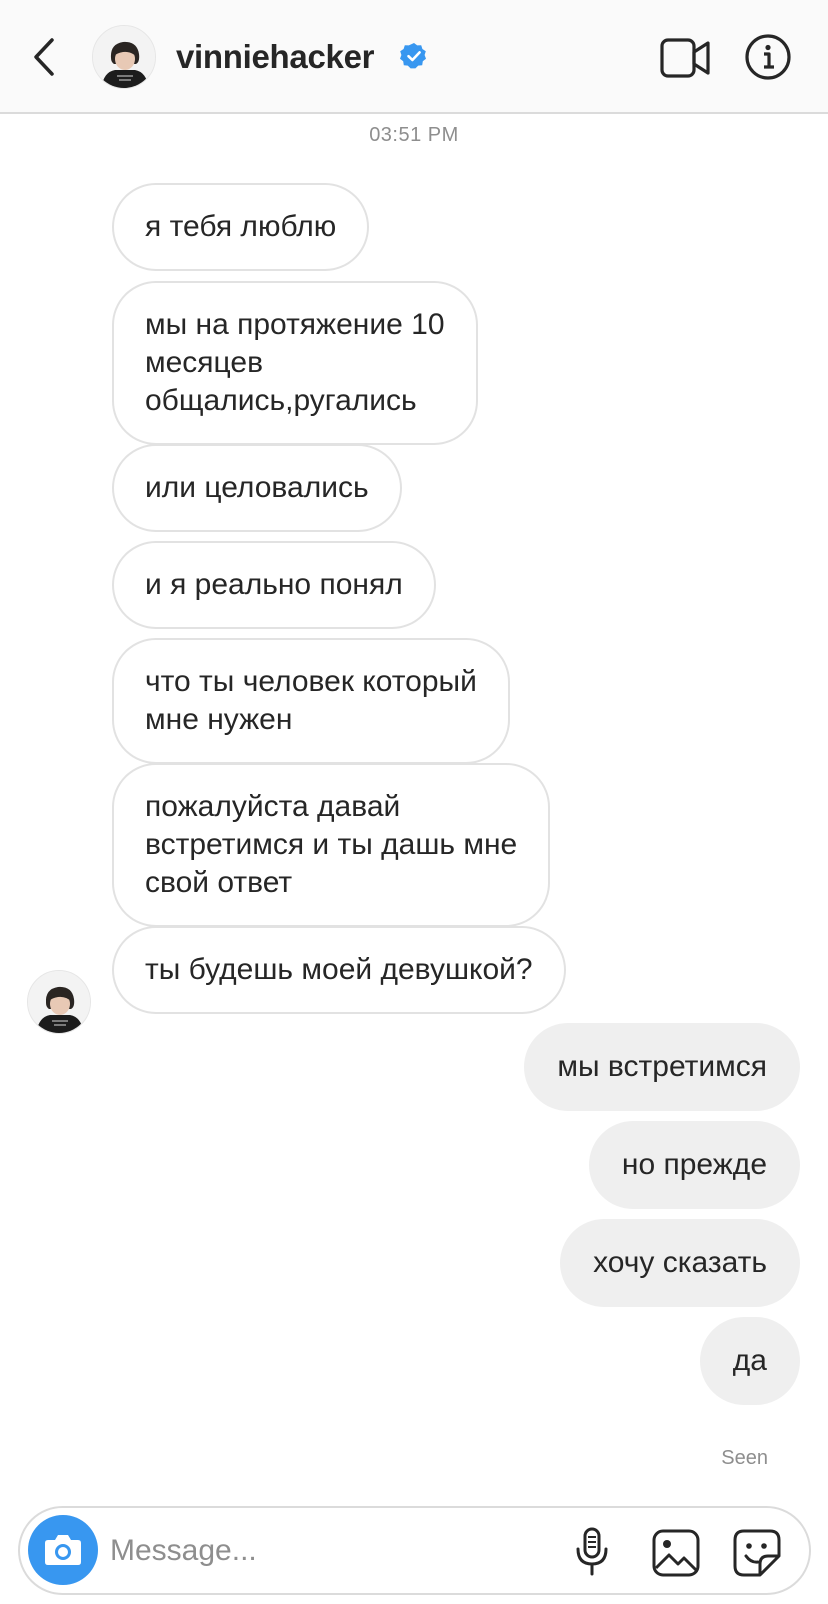  Describe the element at coordinates (275, 57) in the screenshot. I see `chat-username: vinniehacker` at that location.